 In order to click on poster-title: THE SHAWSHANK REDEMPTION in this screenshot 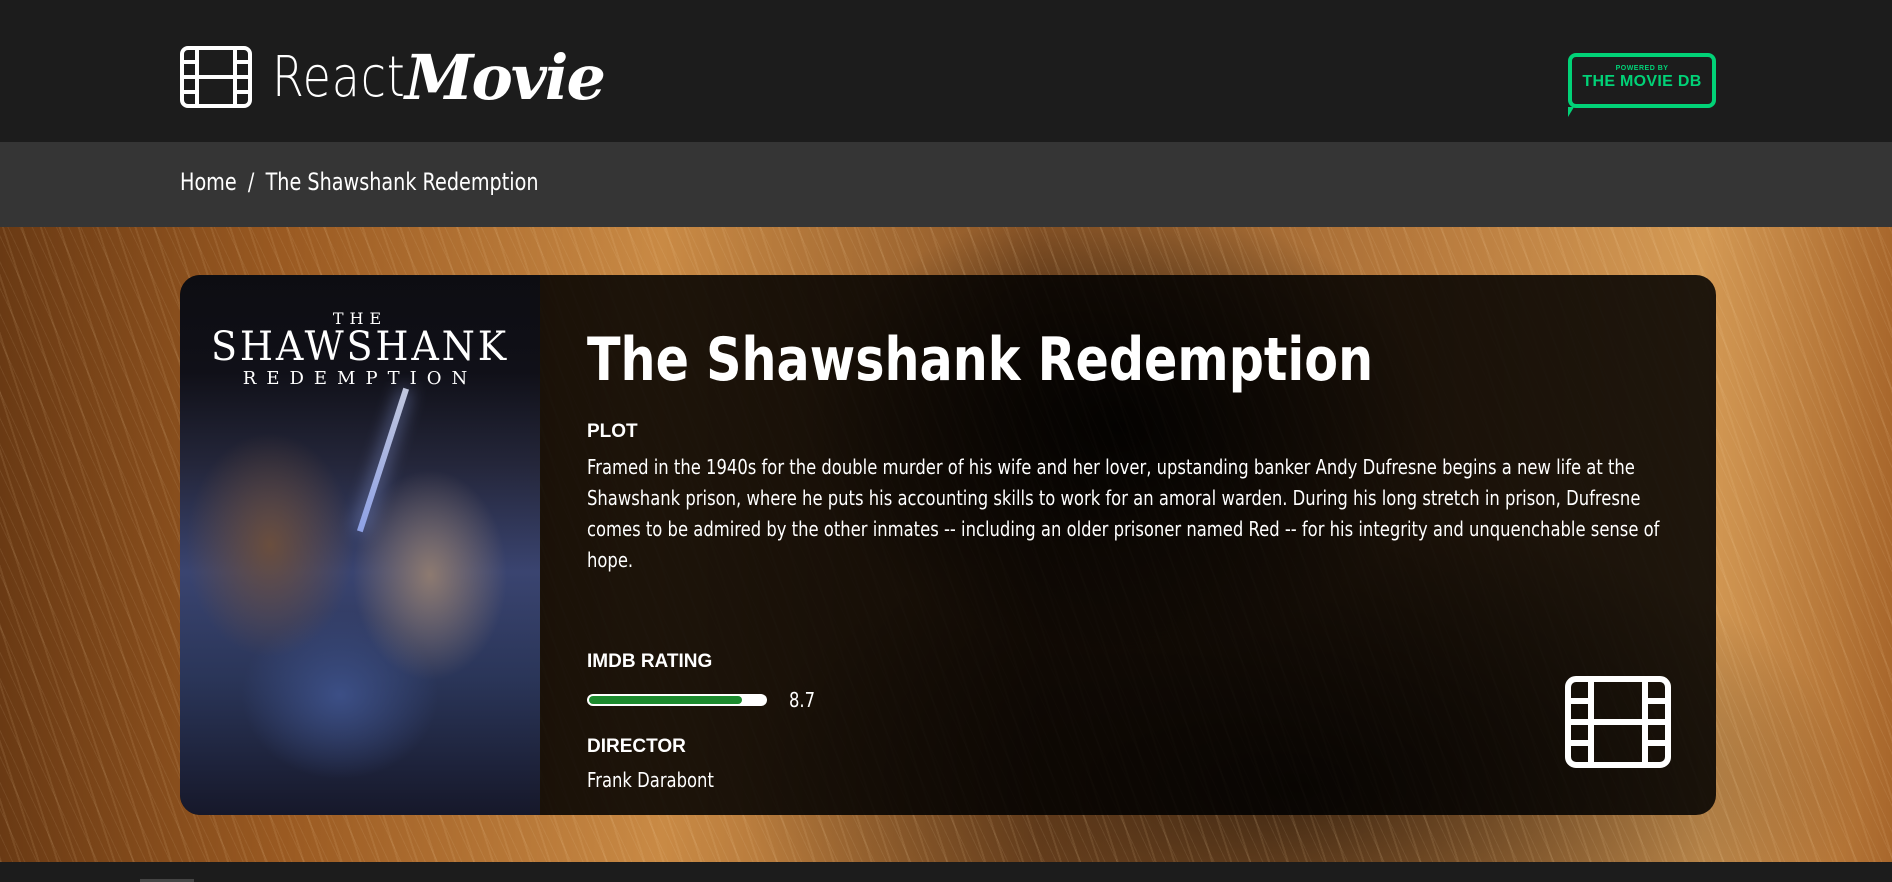, I will do `click(360, 349)`.